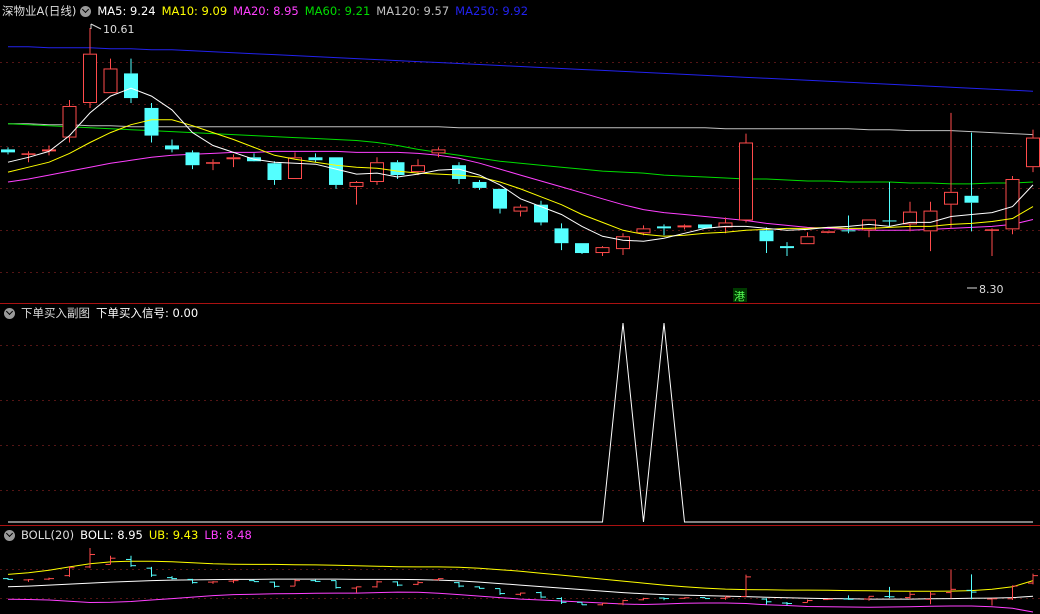 The image size is (1040, 614). I want to click on boll-legend-item: BOLL: 8.95, so click(111, 535).